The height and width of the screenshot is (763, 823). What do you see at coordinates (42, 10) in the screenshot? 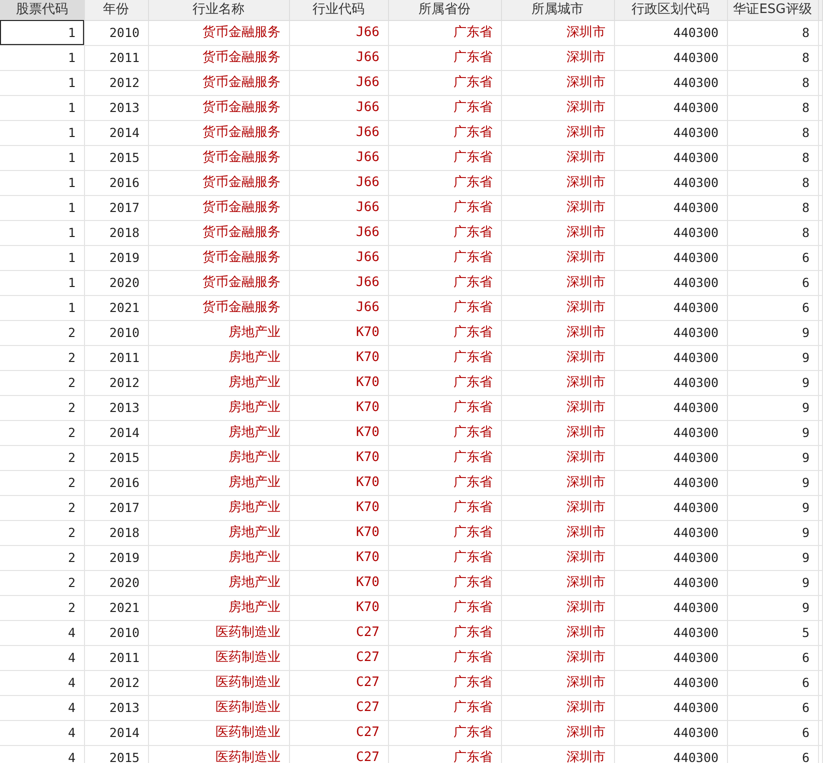
I see `column-header: 股票代码` at bounding box center [42, 10].